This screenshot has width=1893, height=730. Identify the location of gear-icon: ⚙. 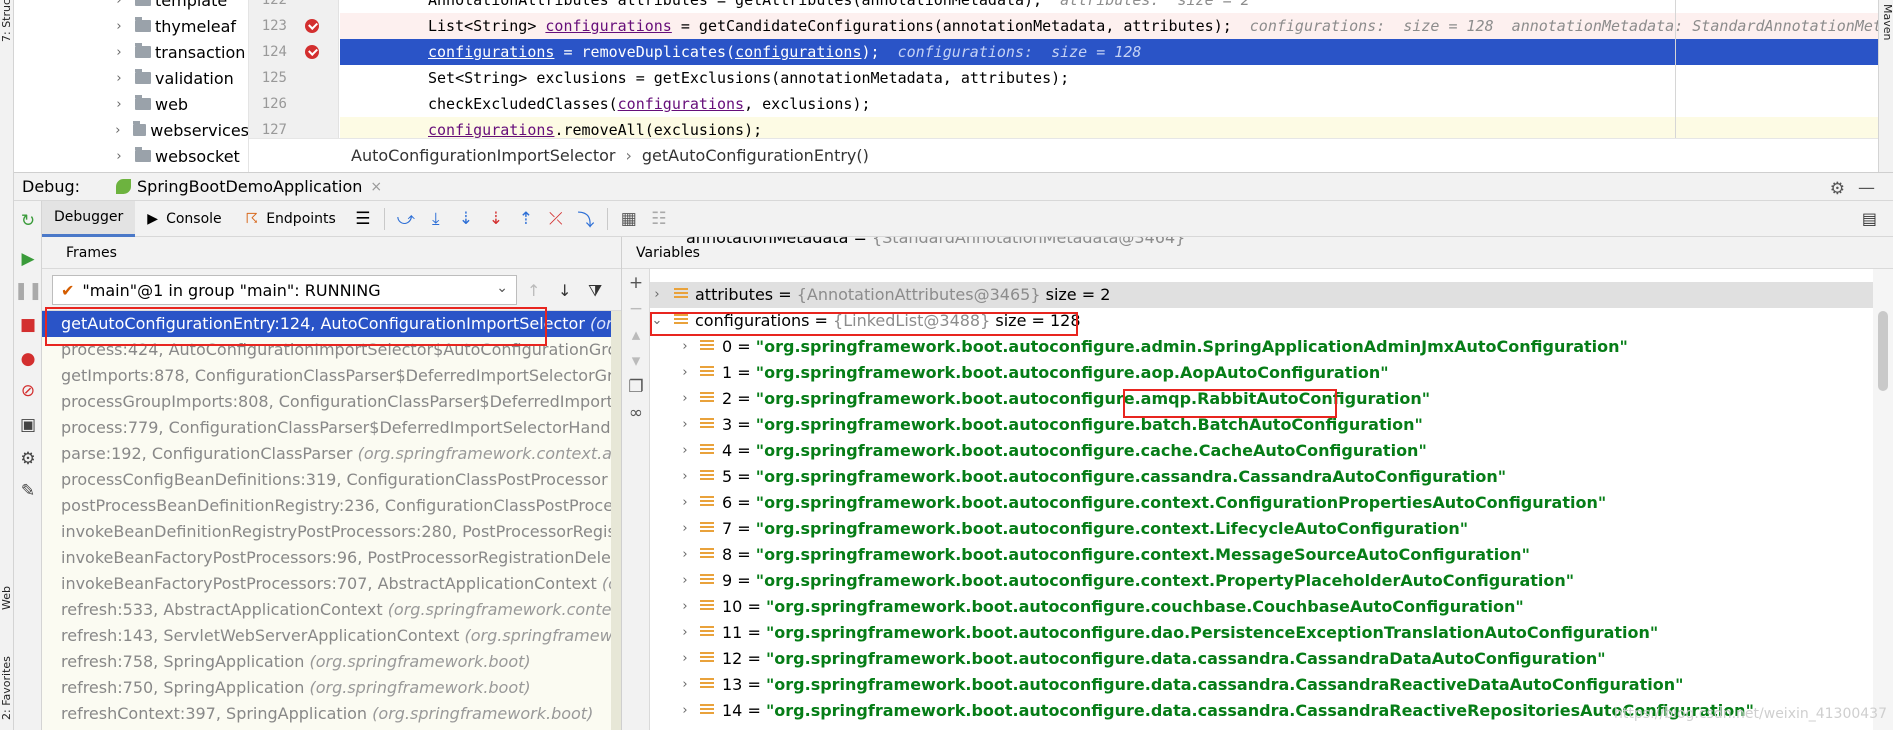
(1837, 189).